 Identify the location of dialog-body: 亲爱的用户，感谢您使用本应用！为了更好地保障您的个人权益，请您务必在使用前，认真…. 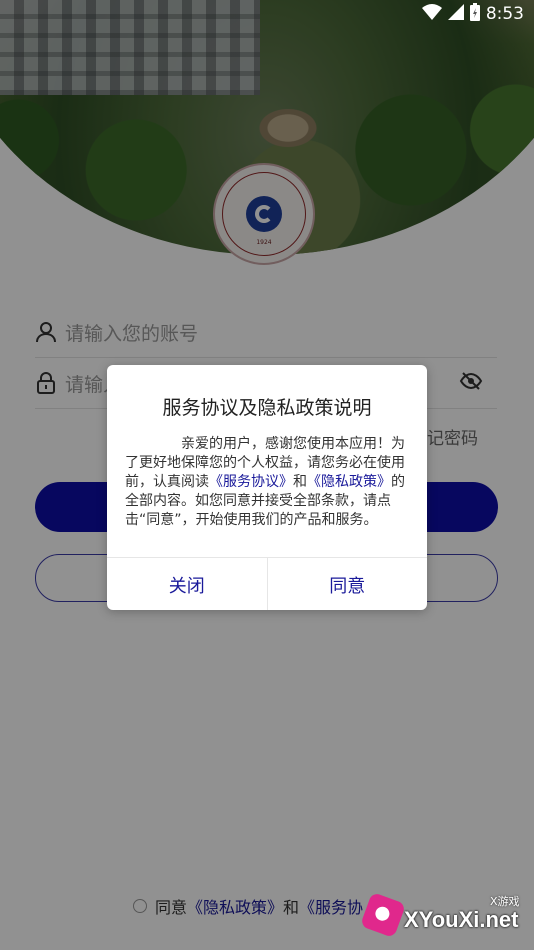
(267, 482).